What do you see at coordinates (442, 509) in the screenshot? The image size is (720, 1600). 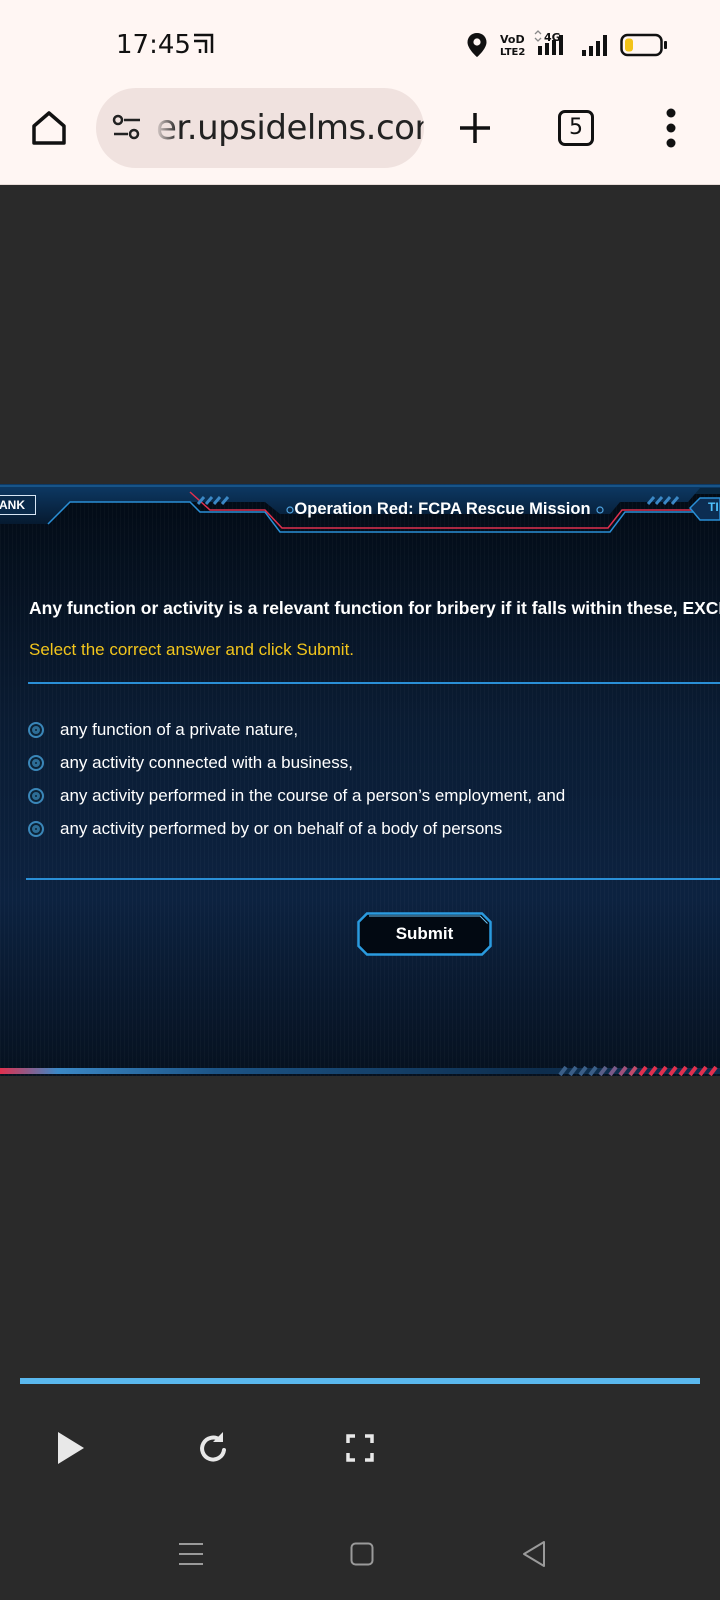 I see `lesson-title: Operation Red: FCPA Rescue Mission` at bounding box center [442, 509].